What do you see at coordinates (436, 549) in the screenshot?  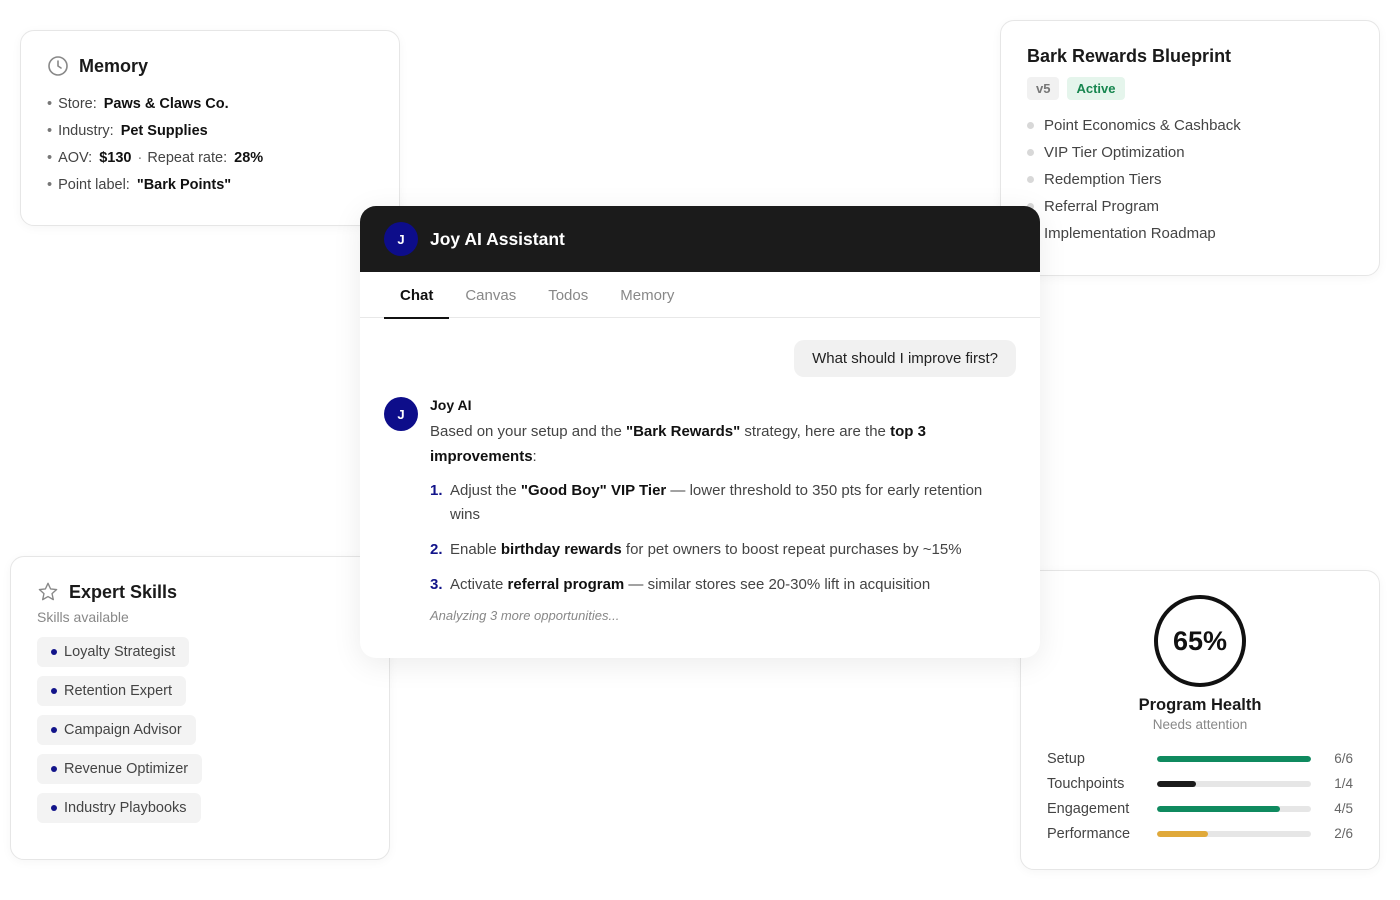 I see `item-number: 2.` at bounding box center [436, 549].